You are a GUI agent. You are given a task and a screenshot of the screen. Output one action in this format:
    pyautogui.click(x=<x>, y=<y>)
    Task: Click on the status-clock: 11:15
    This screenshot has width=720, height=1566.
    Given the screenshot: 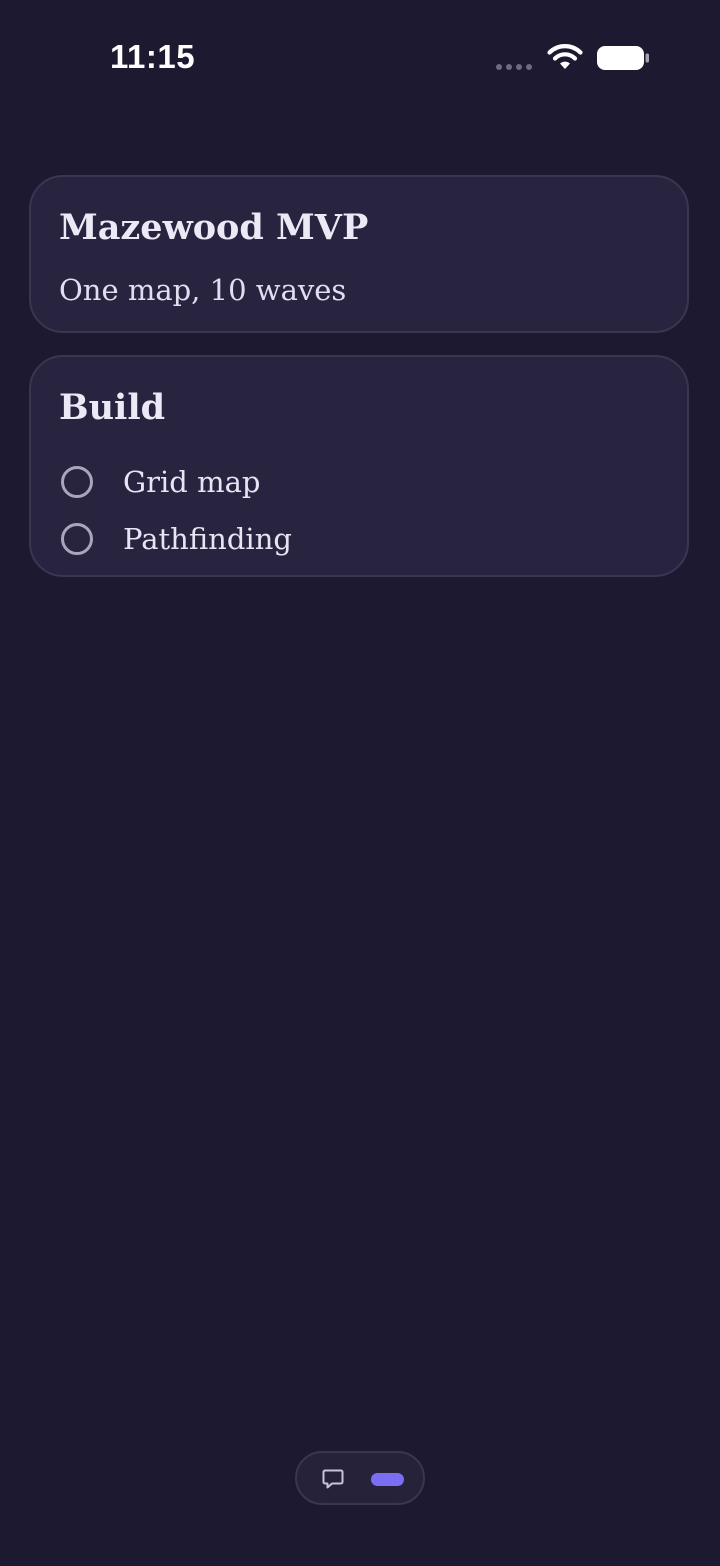 What is the action you would take?
    pyautogui.click(x=153, y=56)
    